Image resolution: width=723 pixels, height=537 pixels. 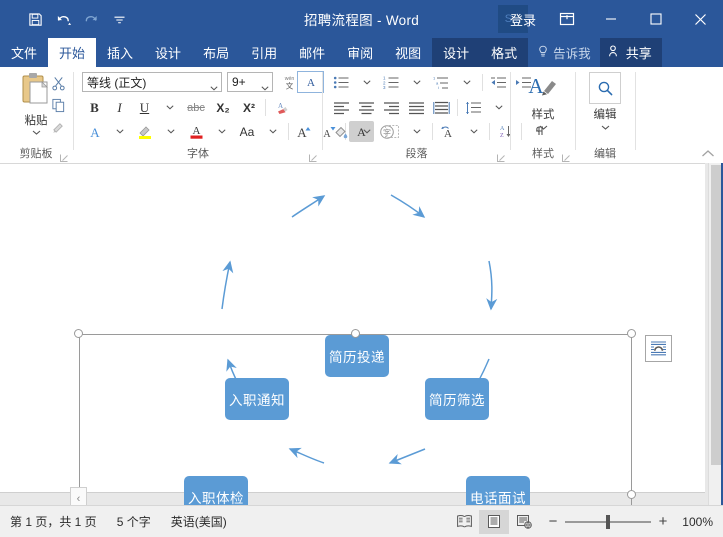 I want to click on highlight-dropdown-icon, so click(x=170, y=131).